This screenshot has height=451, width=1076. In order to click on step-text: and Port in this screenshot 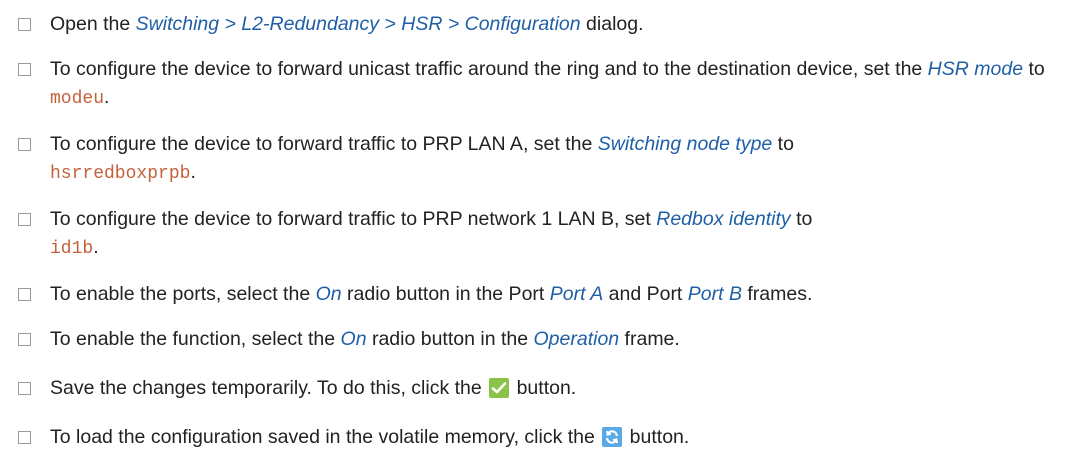, I will do `click(645, 294)`.